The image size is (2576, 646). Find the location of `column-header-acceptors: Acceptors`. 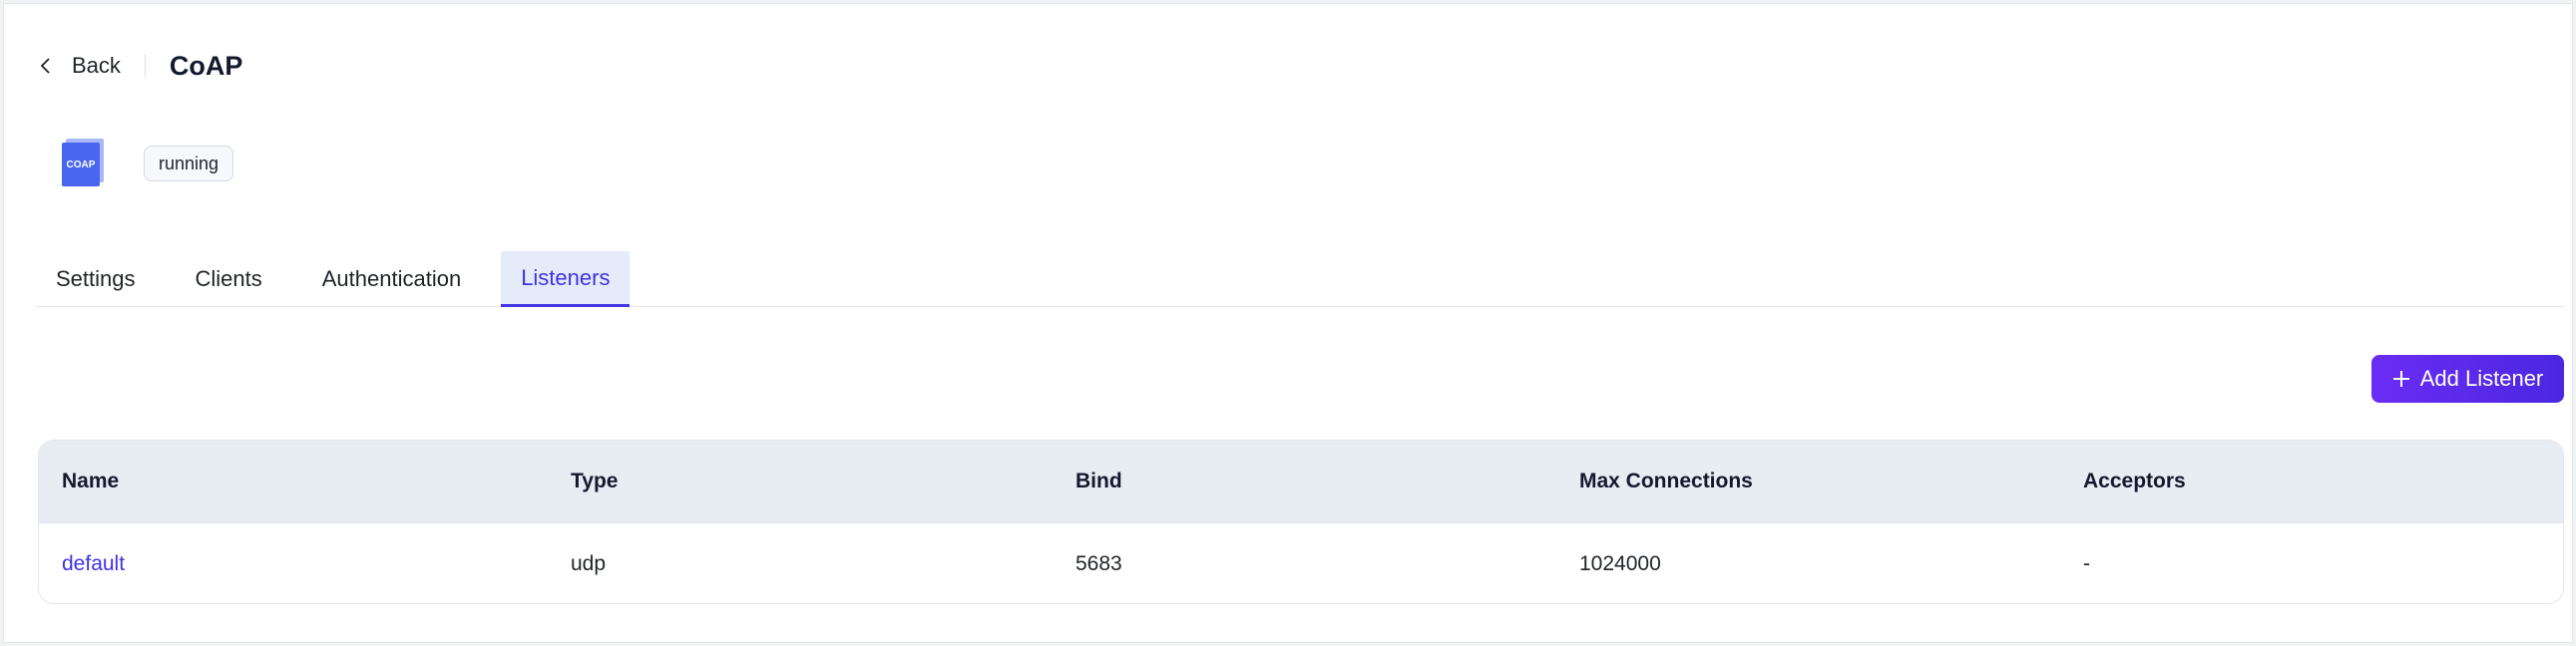

column-header-acceptors: Acceptors is located at coordinates (2309, 481).